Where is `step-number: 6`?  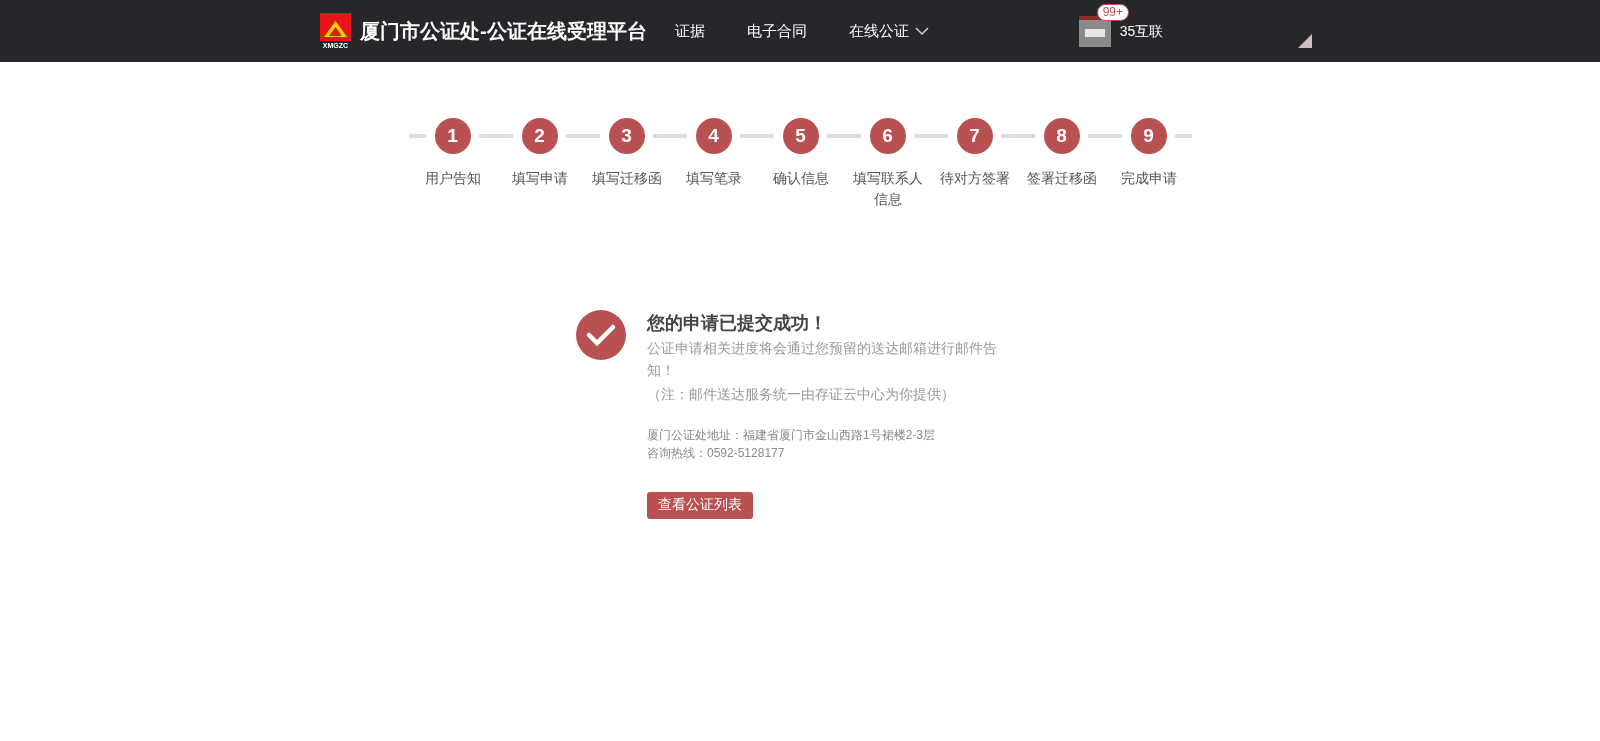
step-number: 6 is located at coordinates (887, 136).